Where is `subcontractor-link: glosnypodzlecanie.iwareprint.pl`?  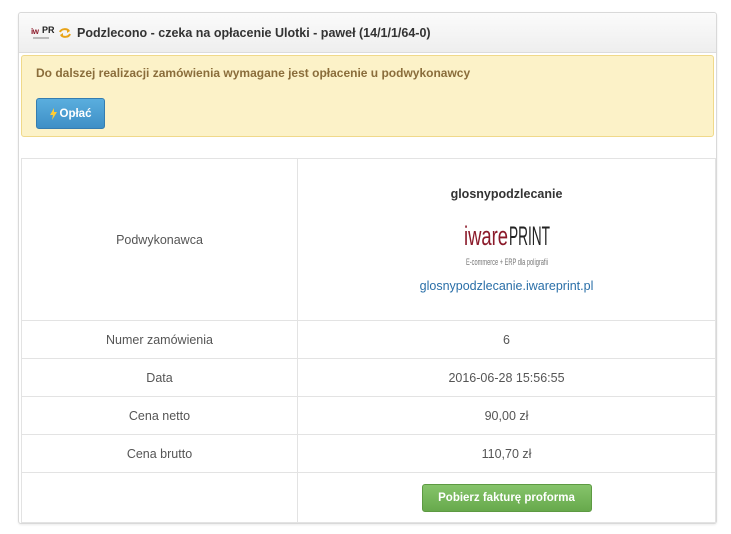 subcontractor-link: glosnypodzlecanie.iwareprint.pl is located at coordinates (507, 286).